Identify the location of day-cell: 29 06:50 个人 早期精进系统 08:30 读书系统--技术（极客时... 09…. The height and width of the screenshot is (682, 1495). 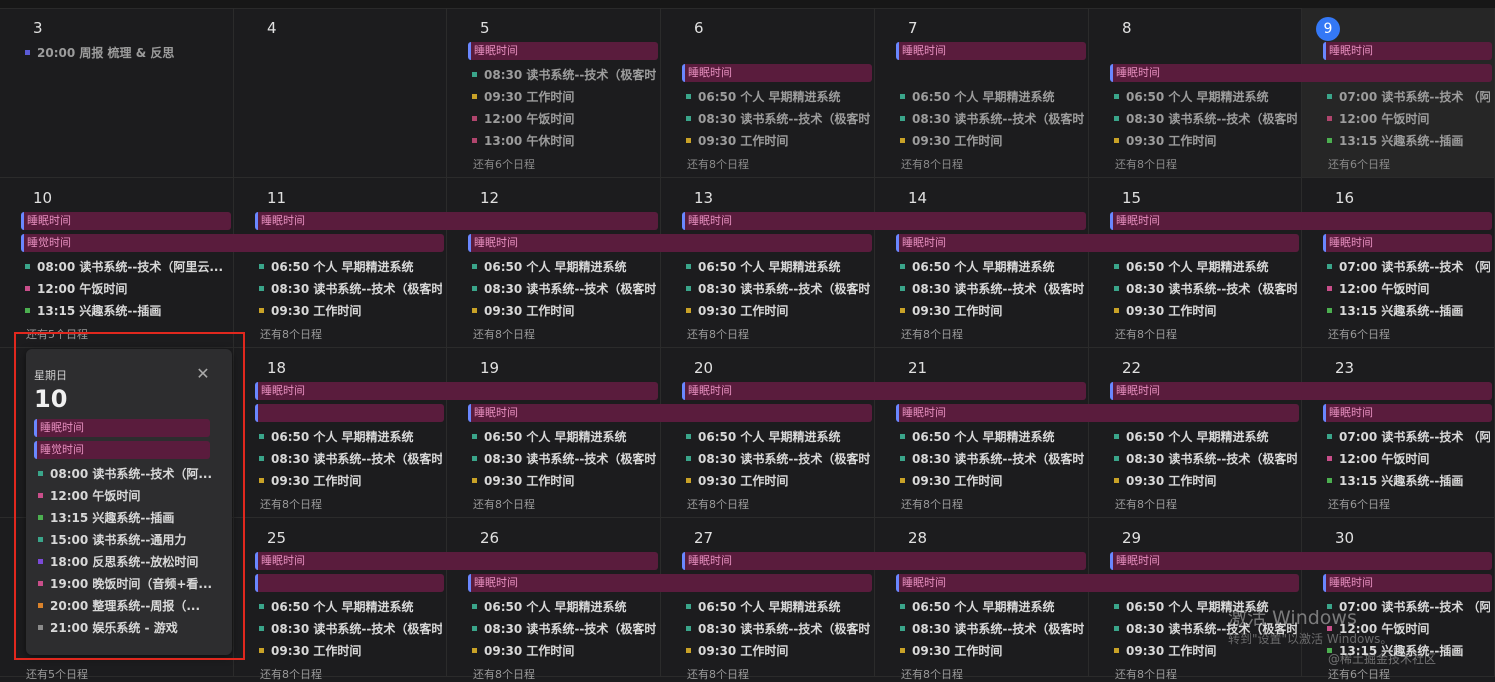
(1195, 599).